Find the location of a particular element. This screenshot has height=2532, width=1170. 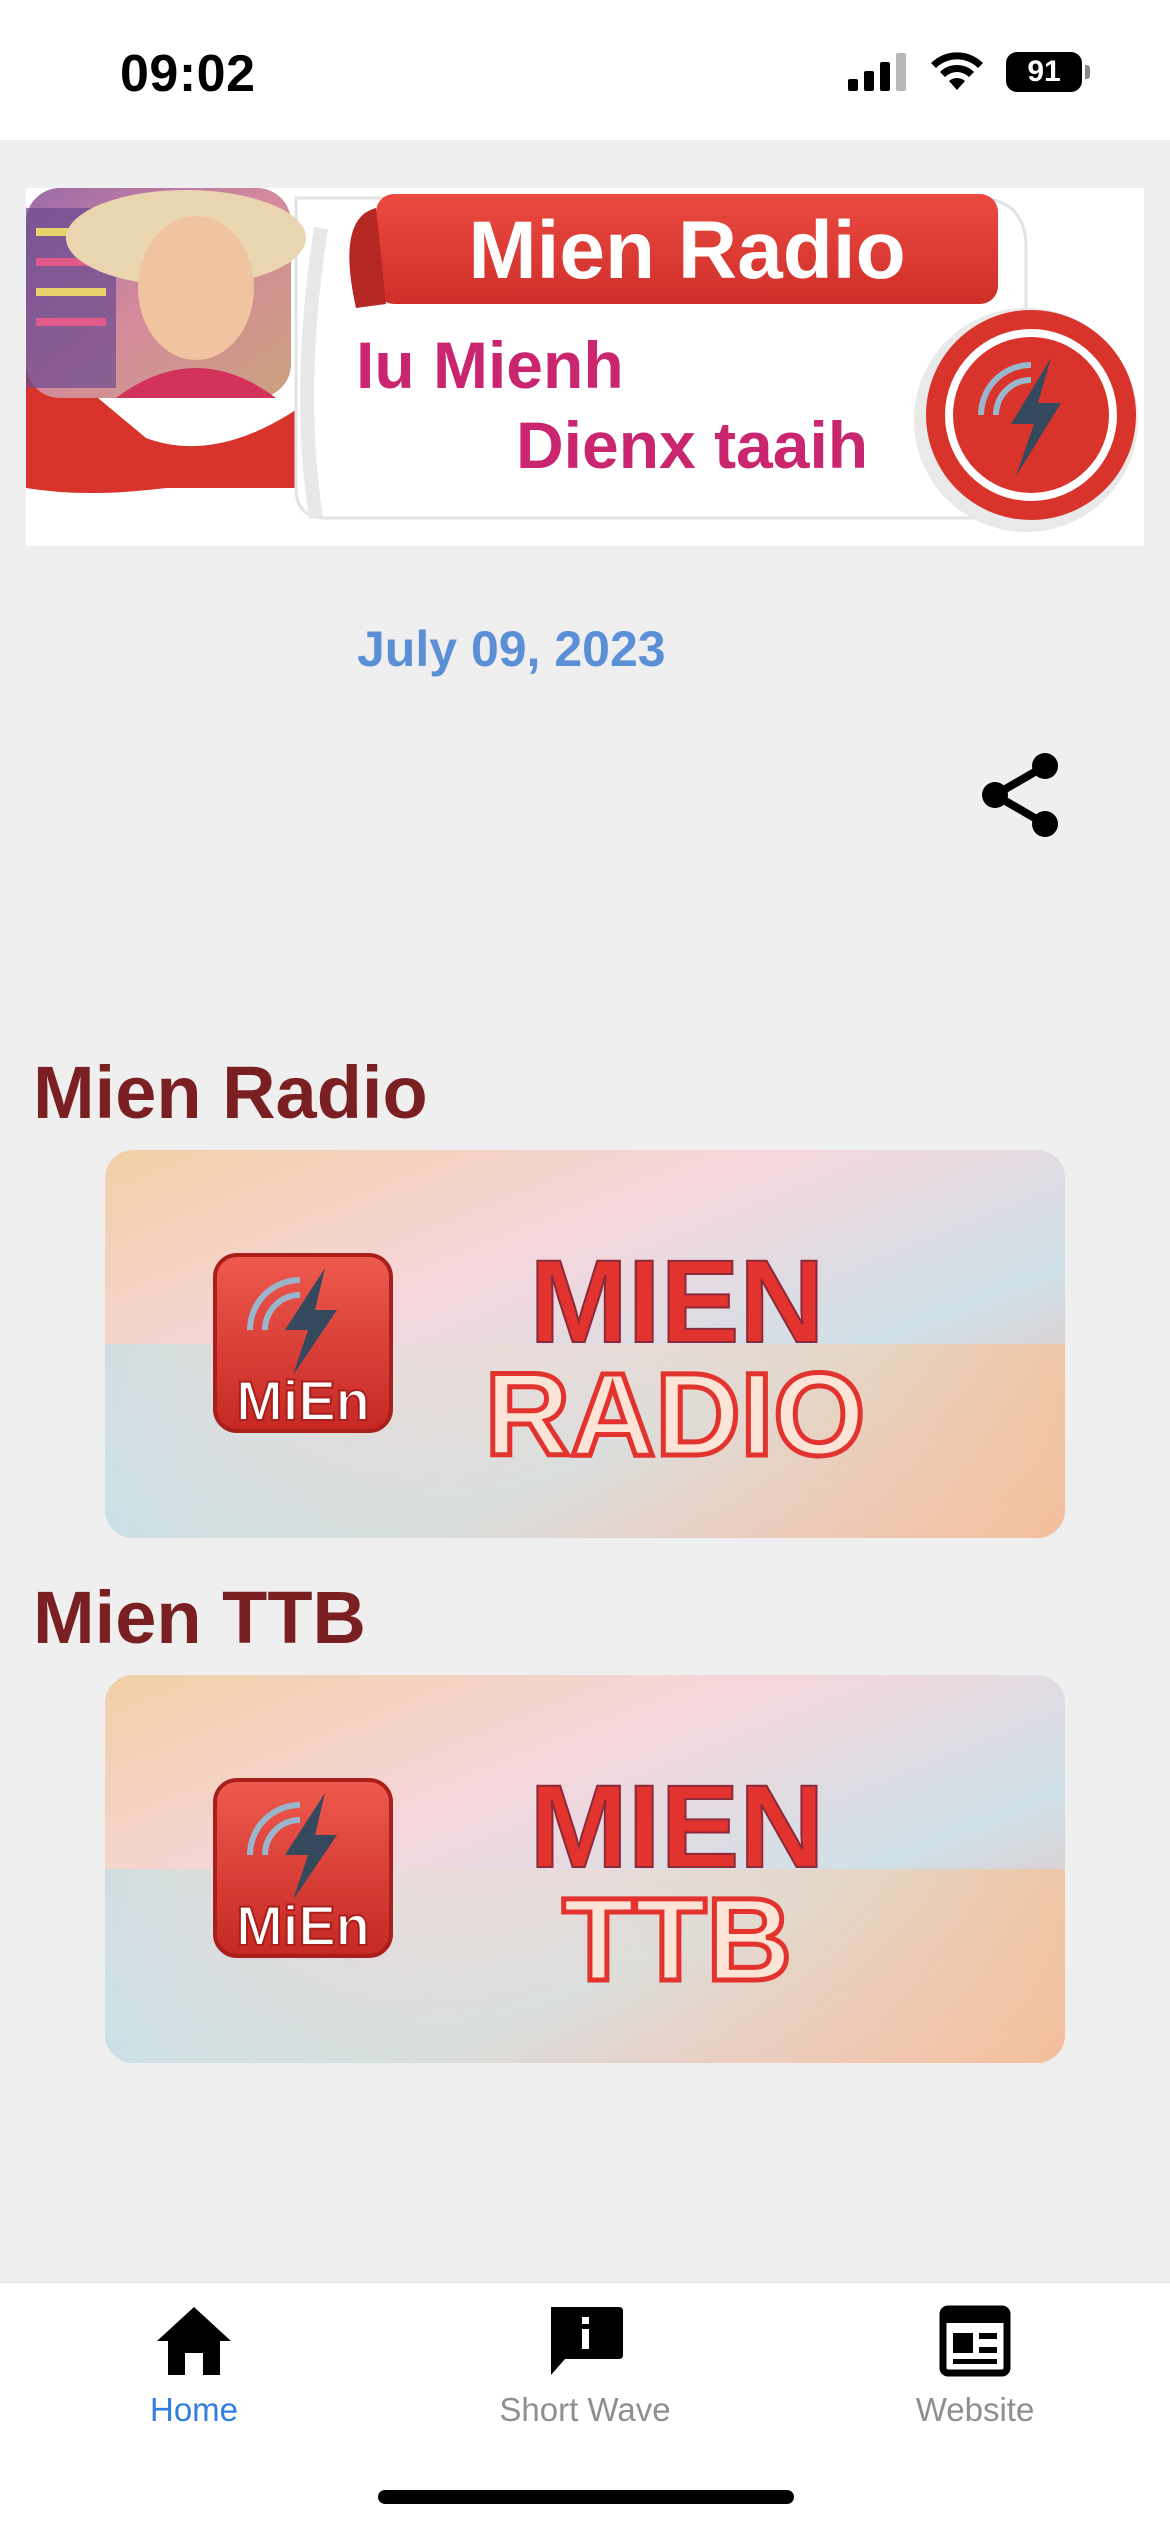

radio-logo-icon is located at coordinates (1026, 420).